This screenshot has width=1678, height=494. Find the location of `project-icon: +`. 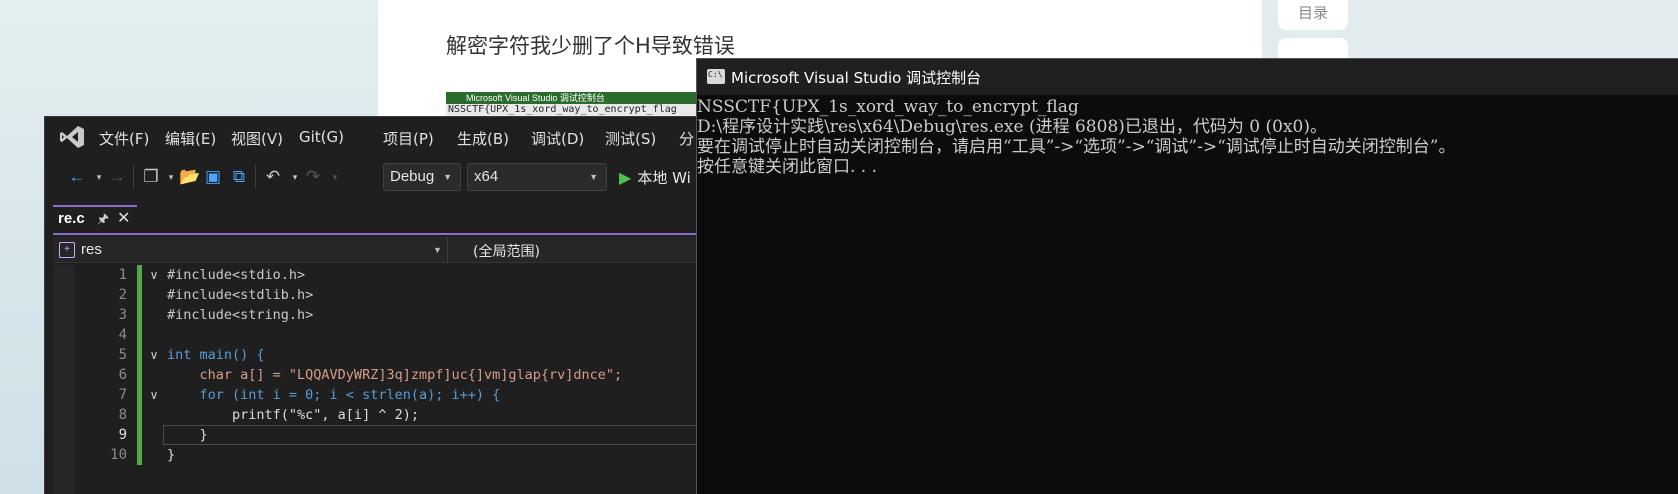

project-icon: + is located at coordinates (67, 250).